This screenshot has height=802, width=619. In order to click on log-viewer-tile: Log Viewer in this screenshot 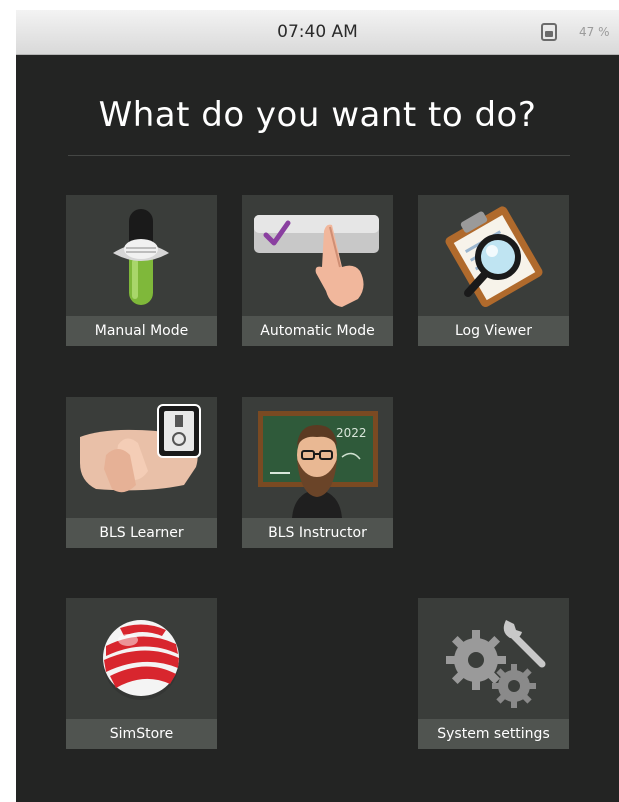, I will do `click(493, 270)`.